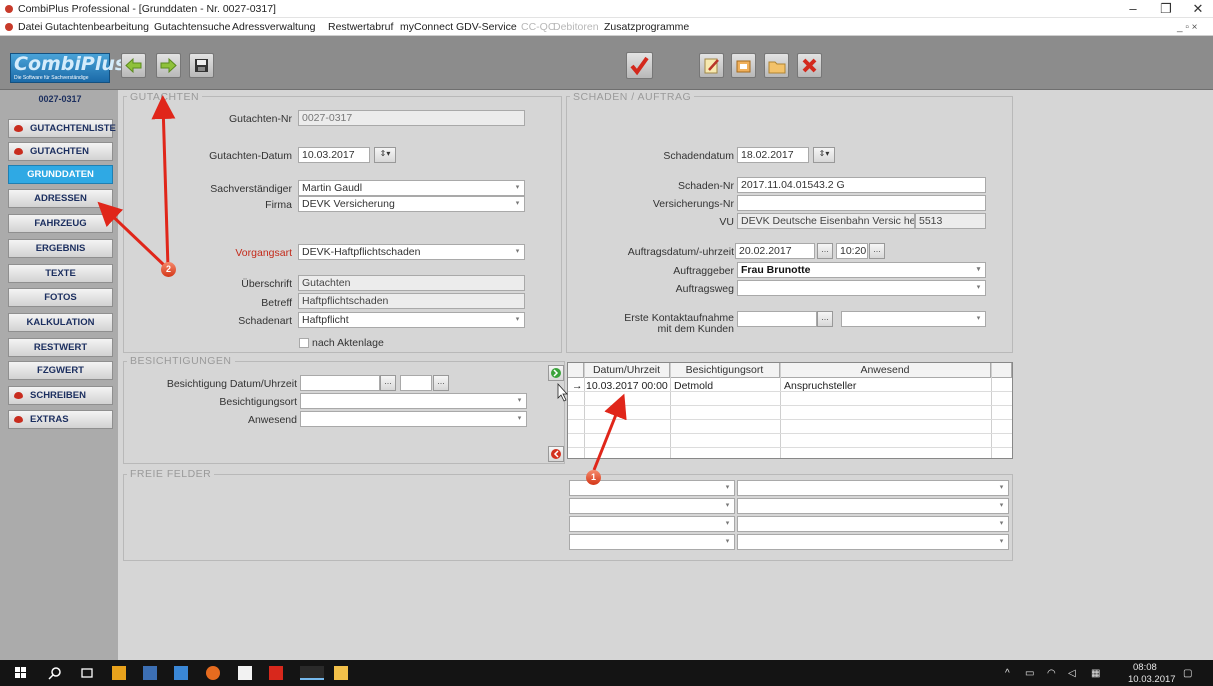  Describe the element at coordinates (60, 395) in the screenshot. I see `sidebar-item-schreiben: SCHREIBEN` at that location.